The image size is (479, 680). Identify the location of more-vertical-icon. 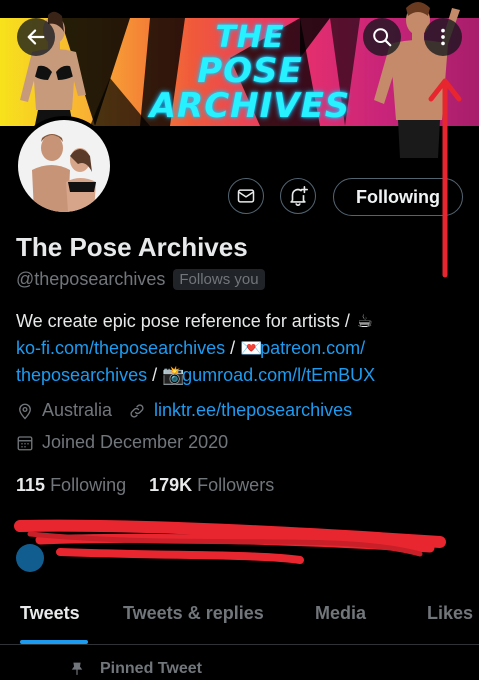
(443, 37).